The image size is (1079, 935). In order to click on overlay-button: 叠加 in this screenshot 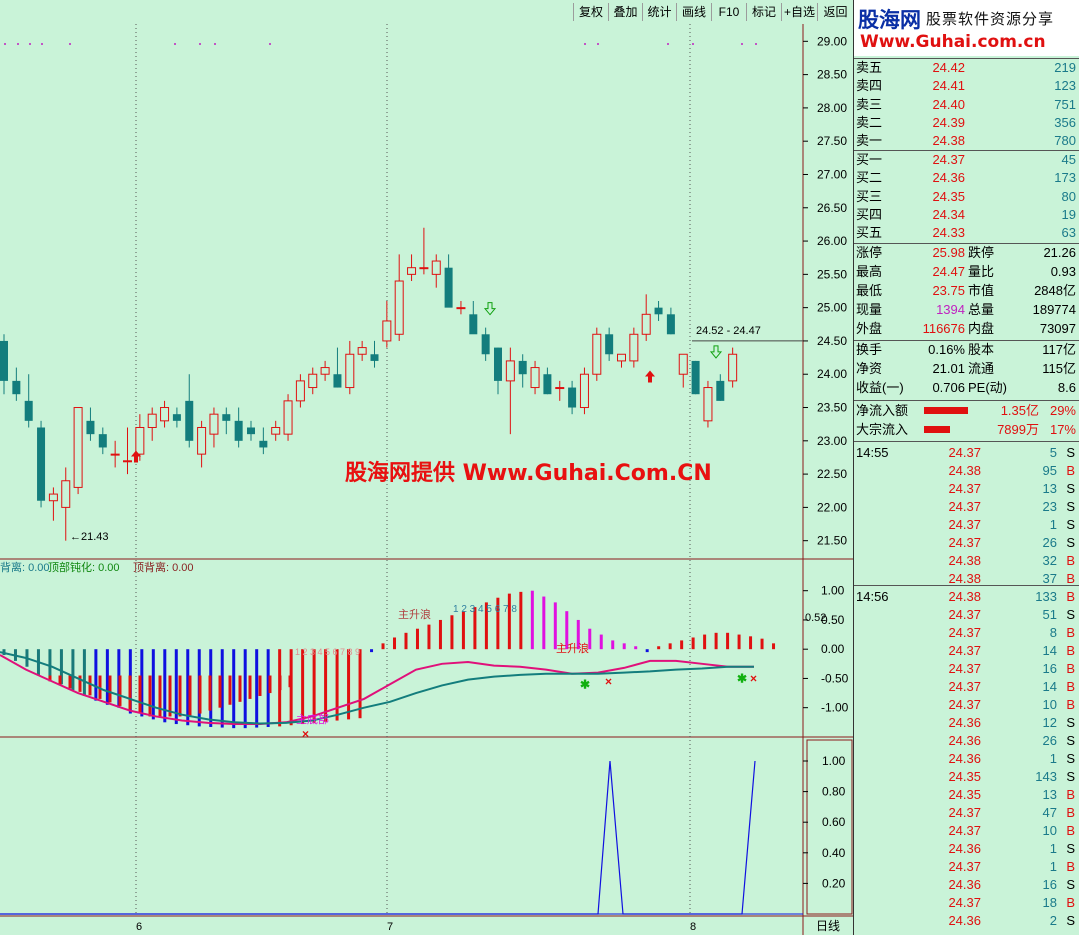, I will do `click(625, 12)`.